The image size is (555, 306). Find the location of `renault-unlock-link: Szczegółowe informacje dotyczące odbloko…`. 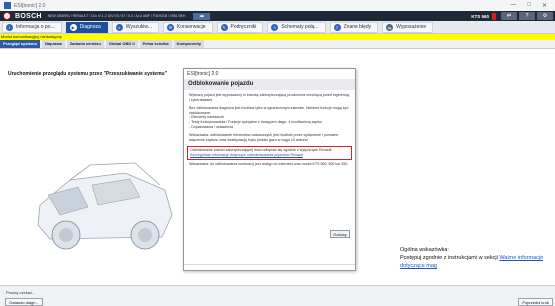

renault-unlock-link: Szczegółowe informacje dotyczące odbloko… is located at coordinates (269, 155).